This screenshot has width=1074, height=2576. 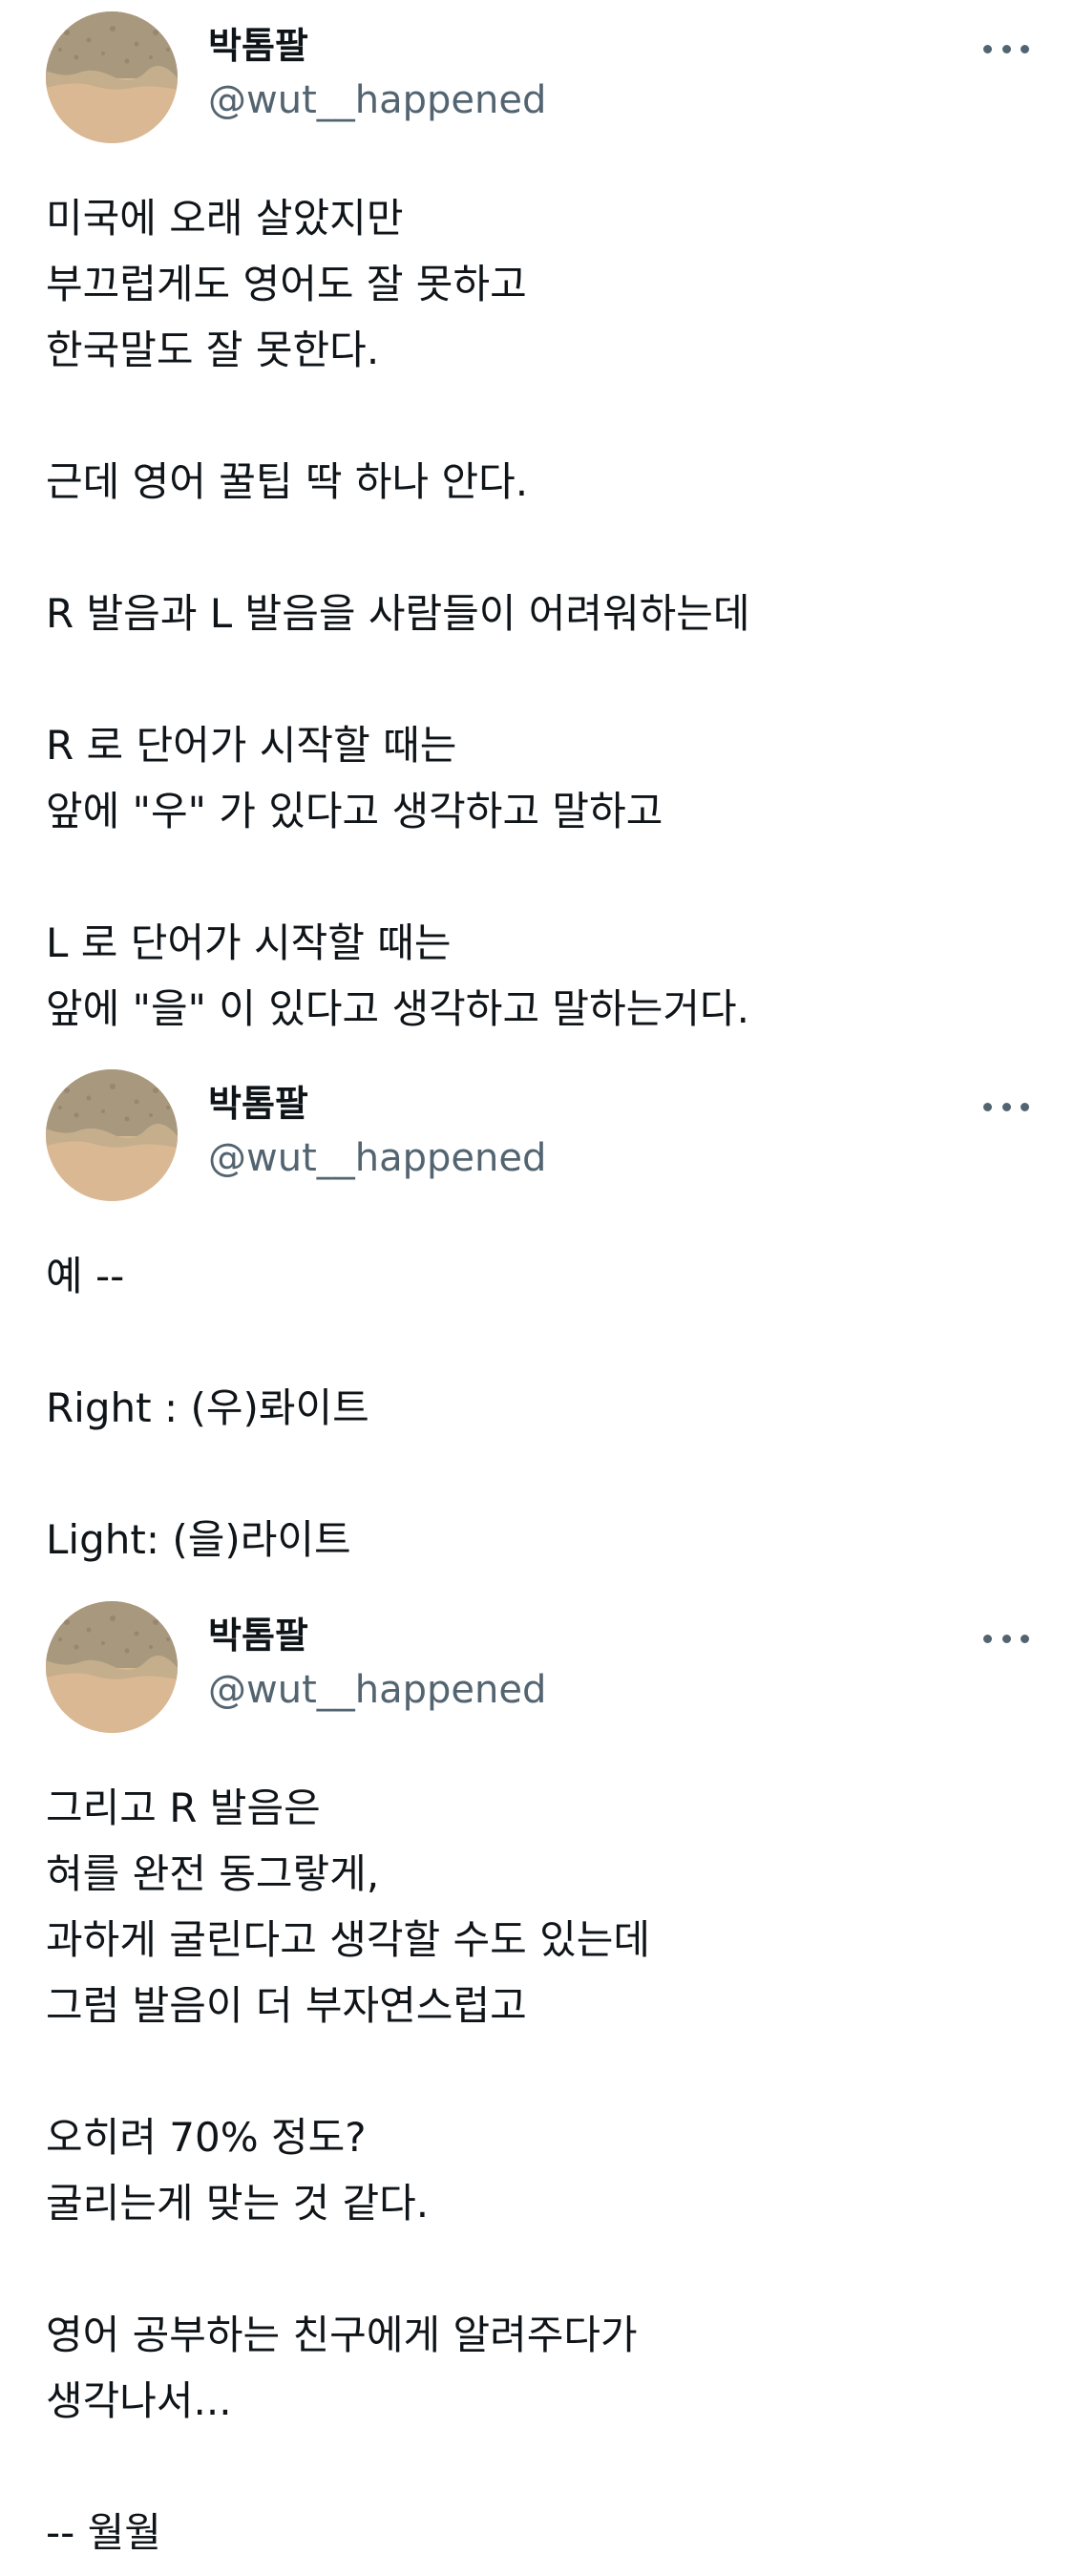 I want to click on tweet-text-line: 그럼 발음이 더 부자연스럽고, so click(x=286, y=2005).